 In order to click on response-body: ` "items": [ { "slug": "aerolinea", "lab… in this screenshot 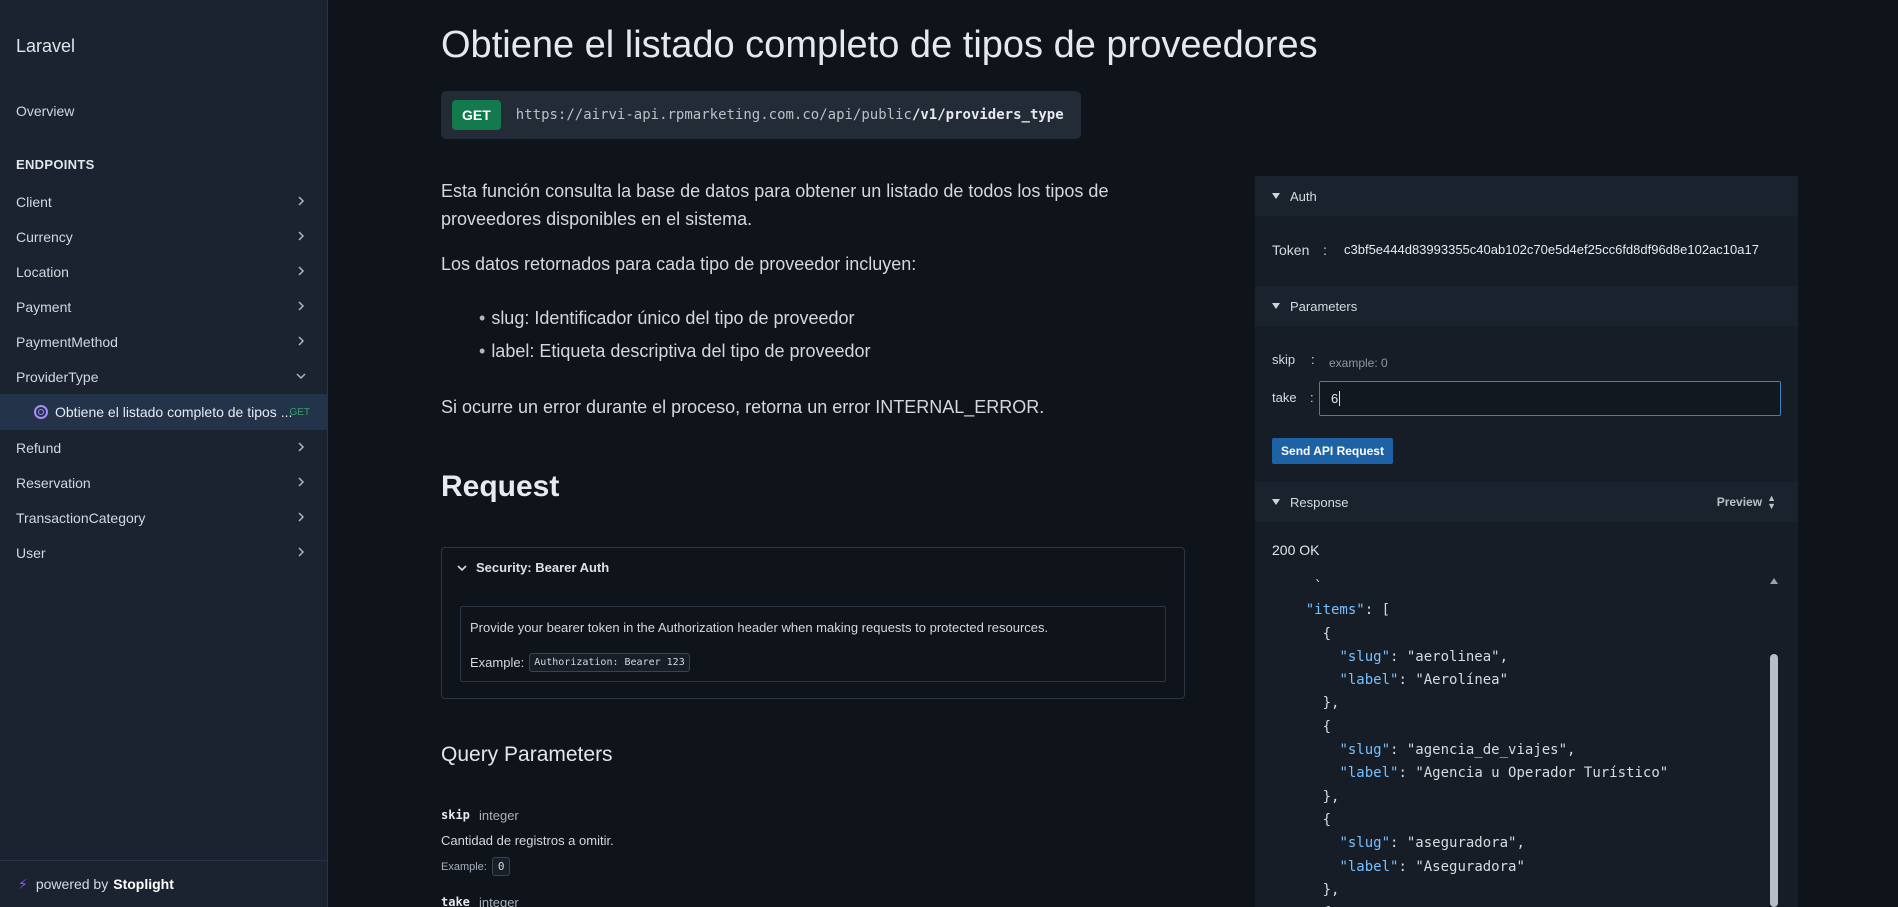, I will do `click(1522, 741)`.